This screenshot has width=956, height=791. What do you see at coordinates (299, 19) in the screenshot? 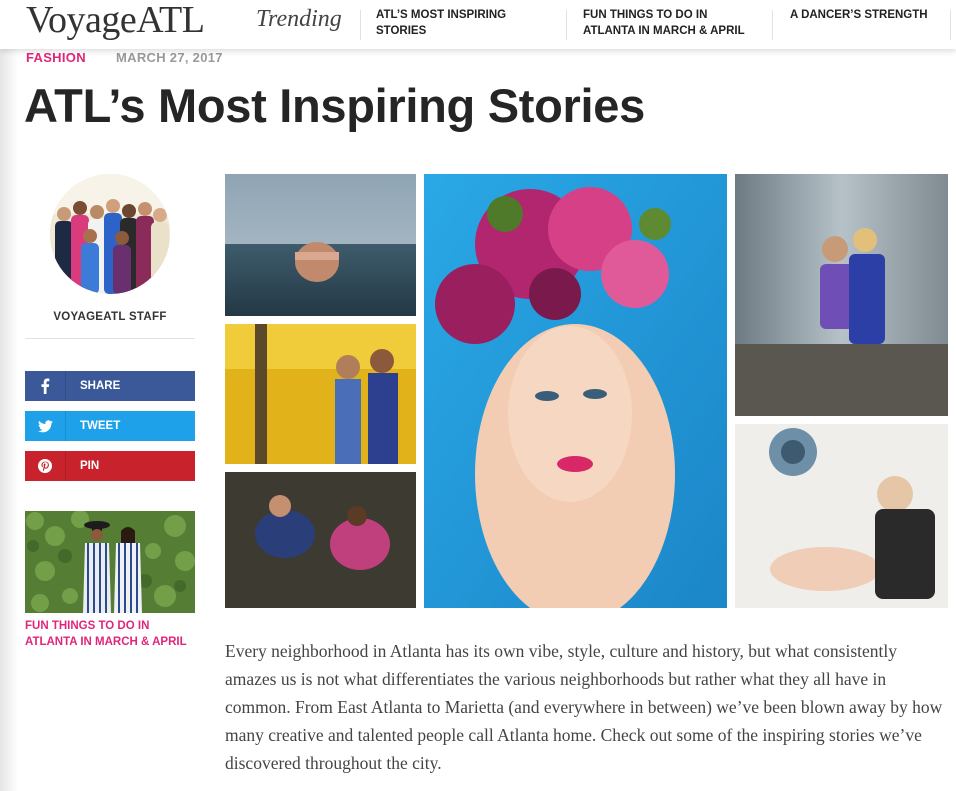
I see `trending-label: Trending` at bounding box center [299, 19].